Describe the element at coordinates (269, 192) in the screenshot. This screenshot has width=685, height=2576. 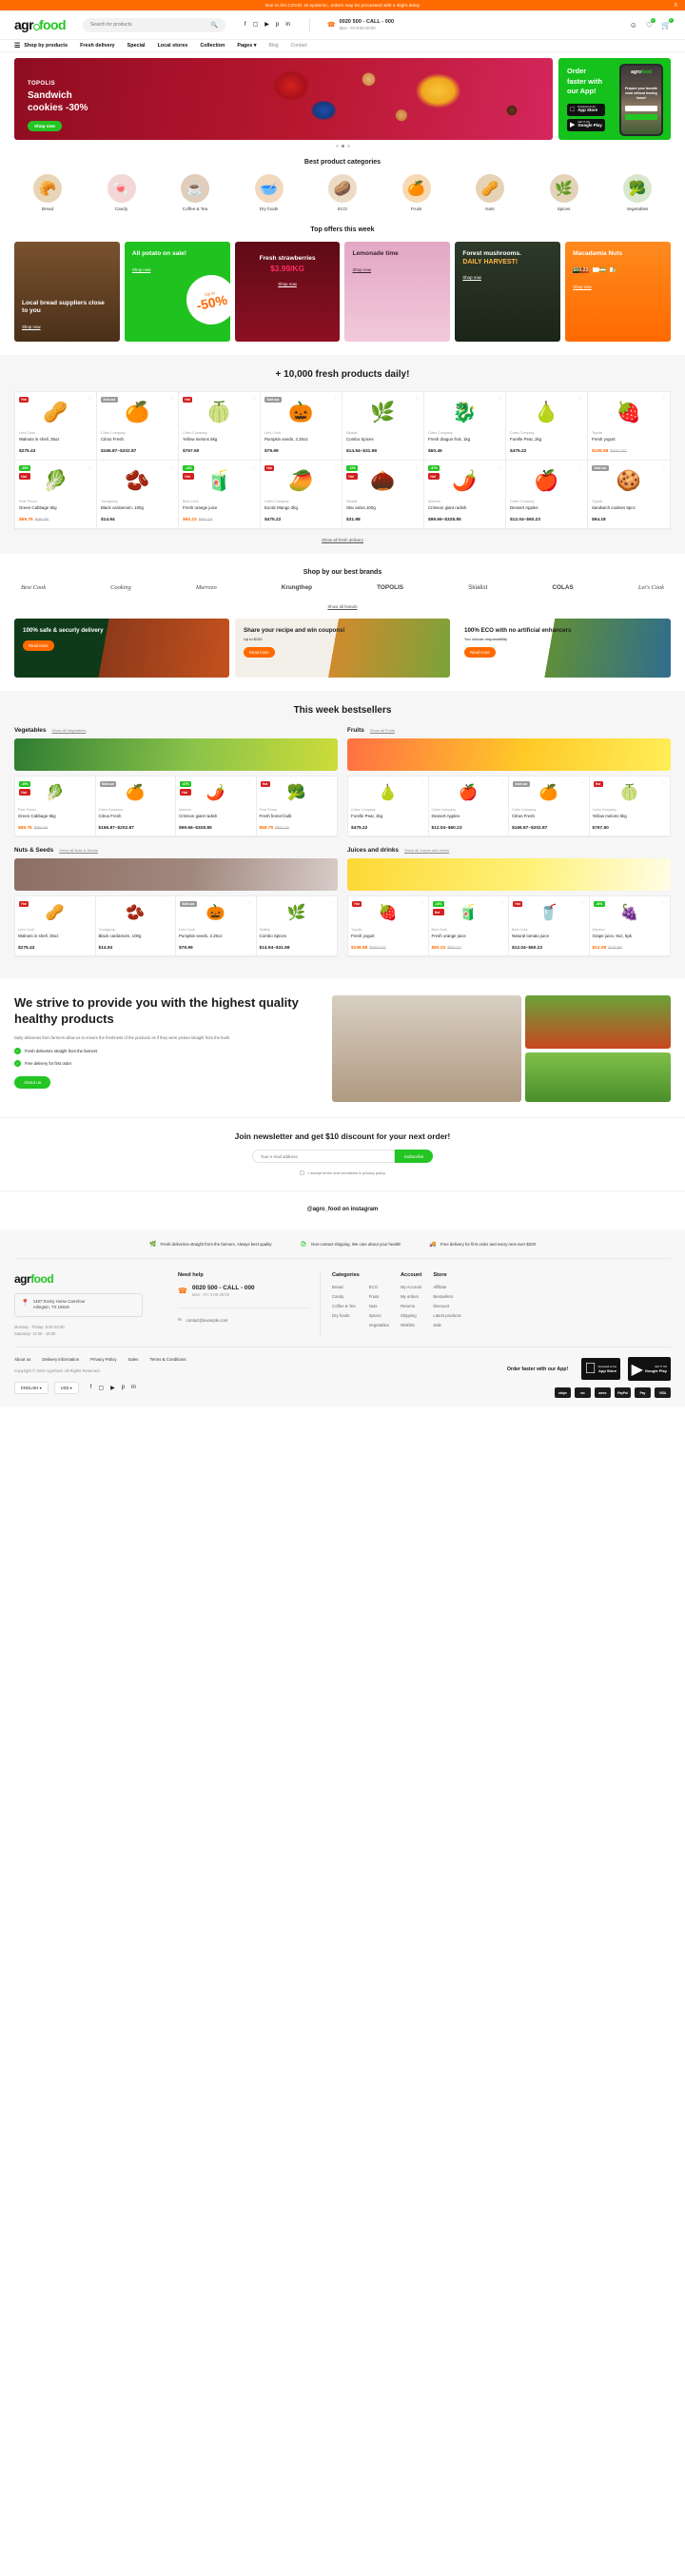
I see `category-item-dry-foods: 🥣 Dry foods` at that location.